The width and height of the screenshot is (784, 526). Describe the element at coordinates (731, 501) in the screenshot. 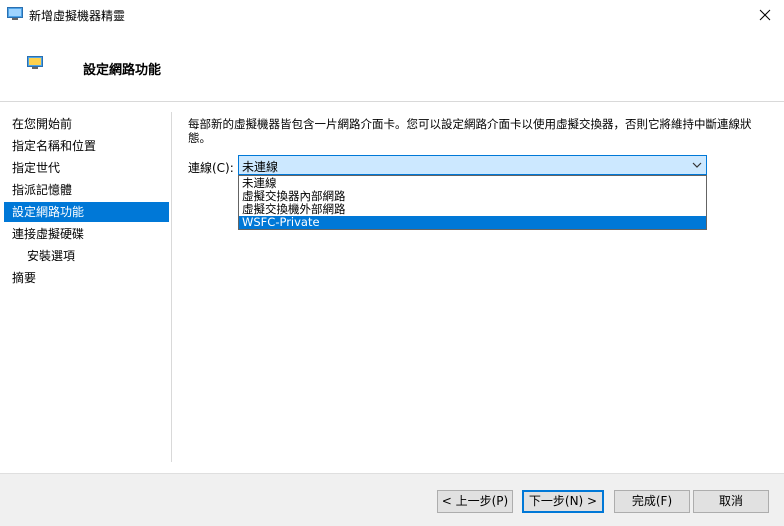

I see `cancel-button: 取消` at that location.